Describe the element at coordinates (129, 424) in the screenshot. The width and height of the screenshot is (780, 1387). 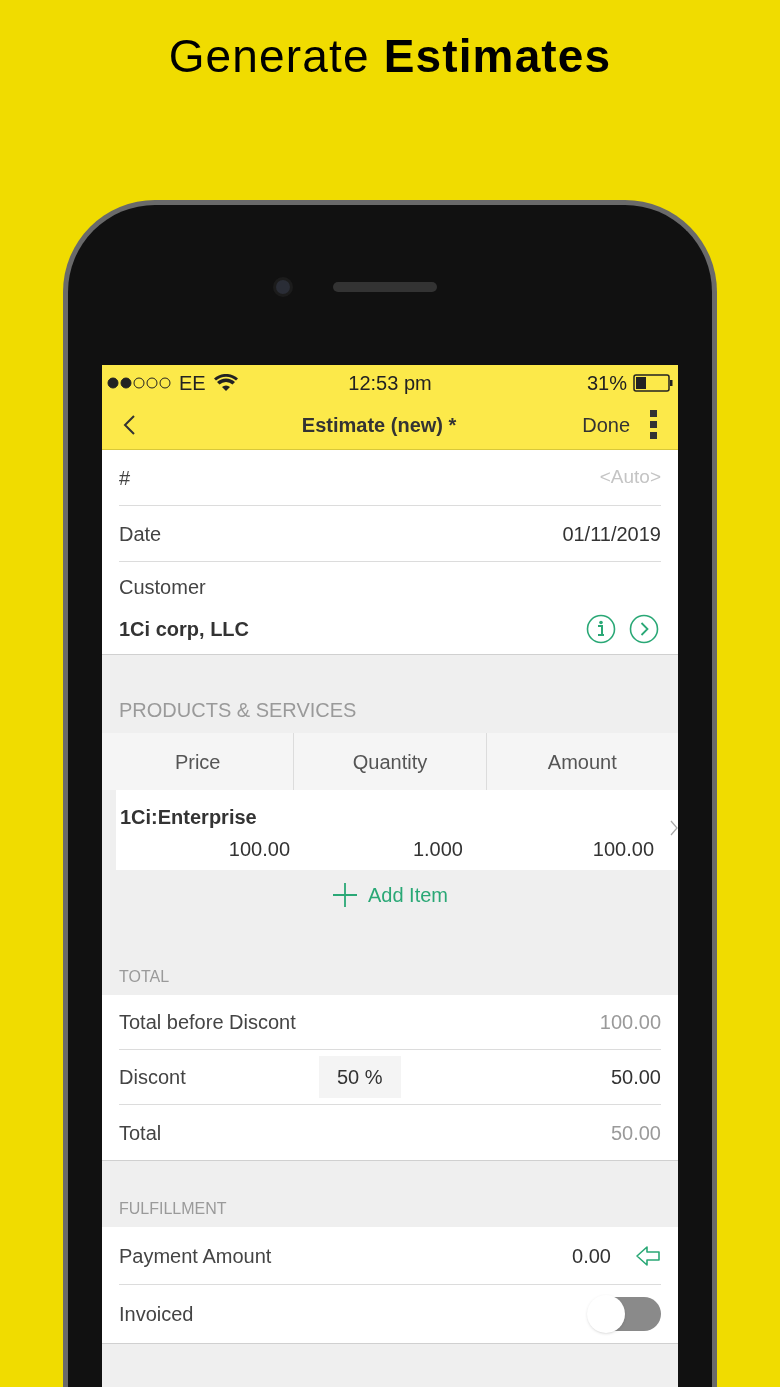
I see `back-icon` at that location.